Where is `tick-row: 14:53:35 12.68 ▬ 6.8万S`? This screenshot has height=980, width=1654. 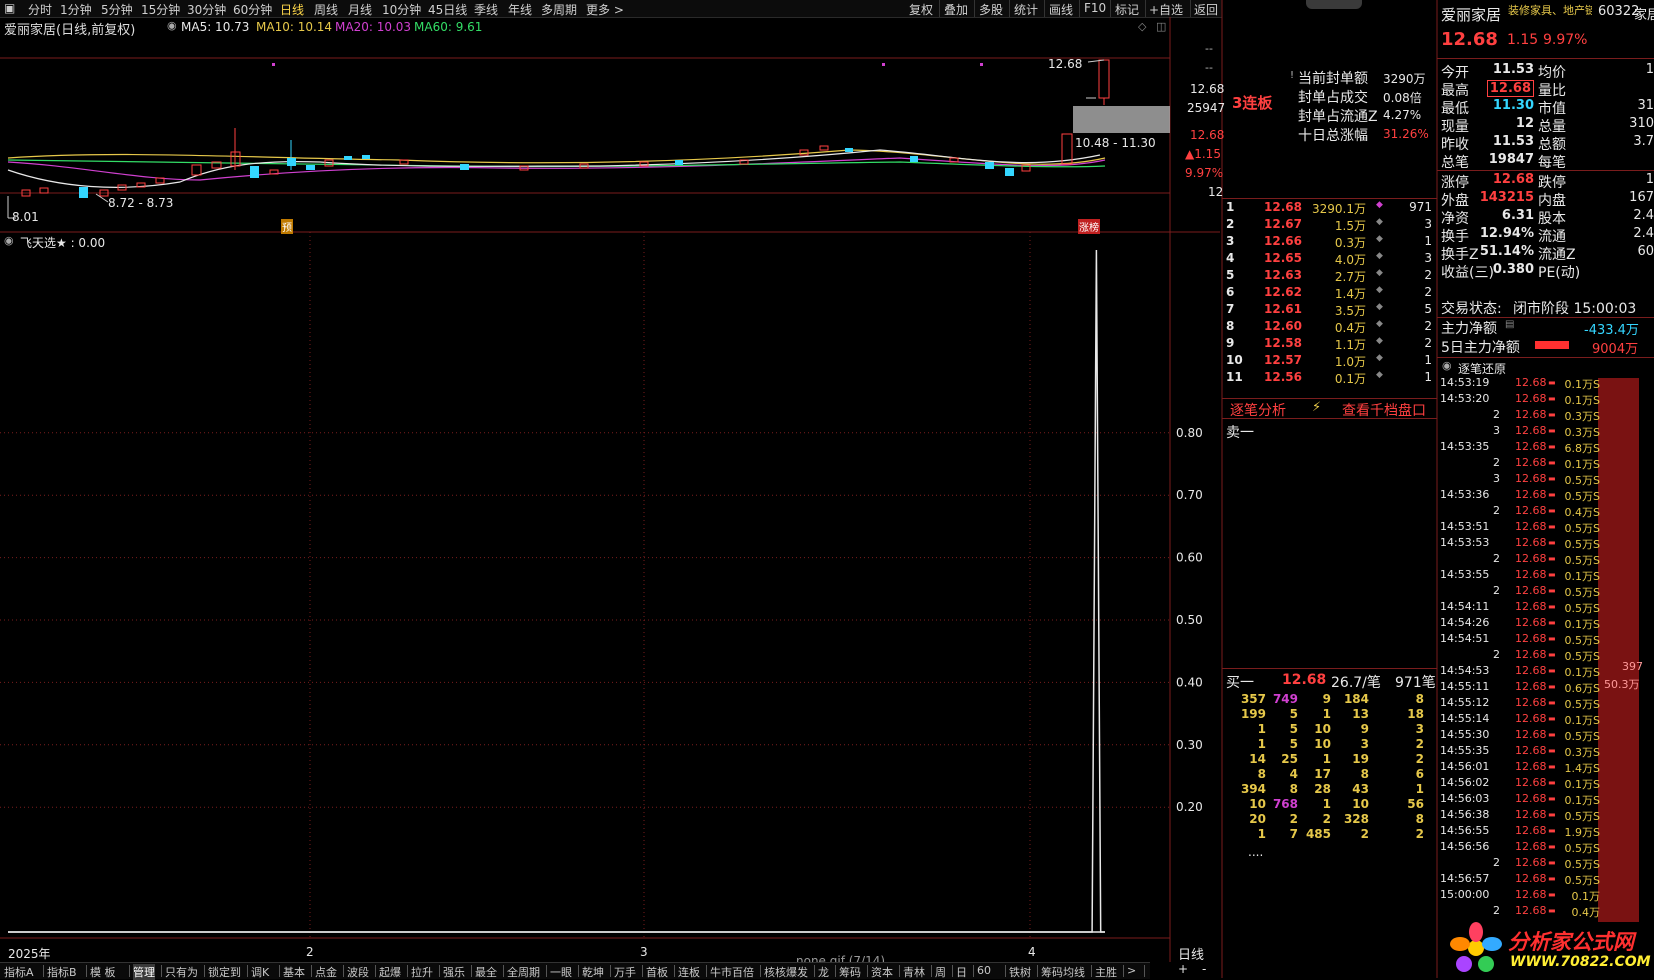
tick-row: 14:53:35 12.68 ▬ 6.8万S is located at coordinates (1520, 448).